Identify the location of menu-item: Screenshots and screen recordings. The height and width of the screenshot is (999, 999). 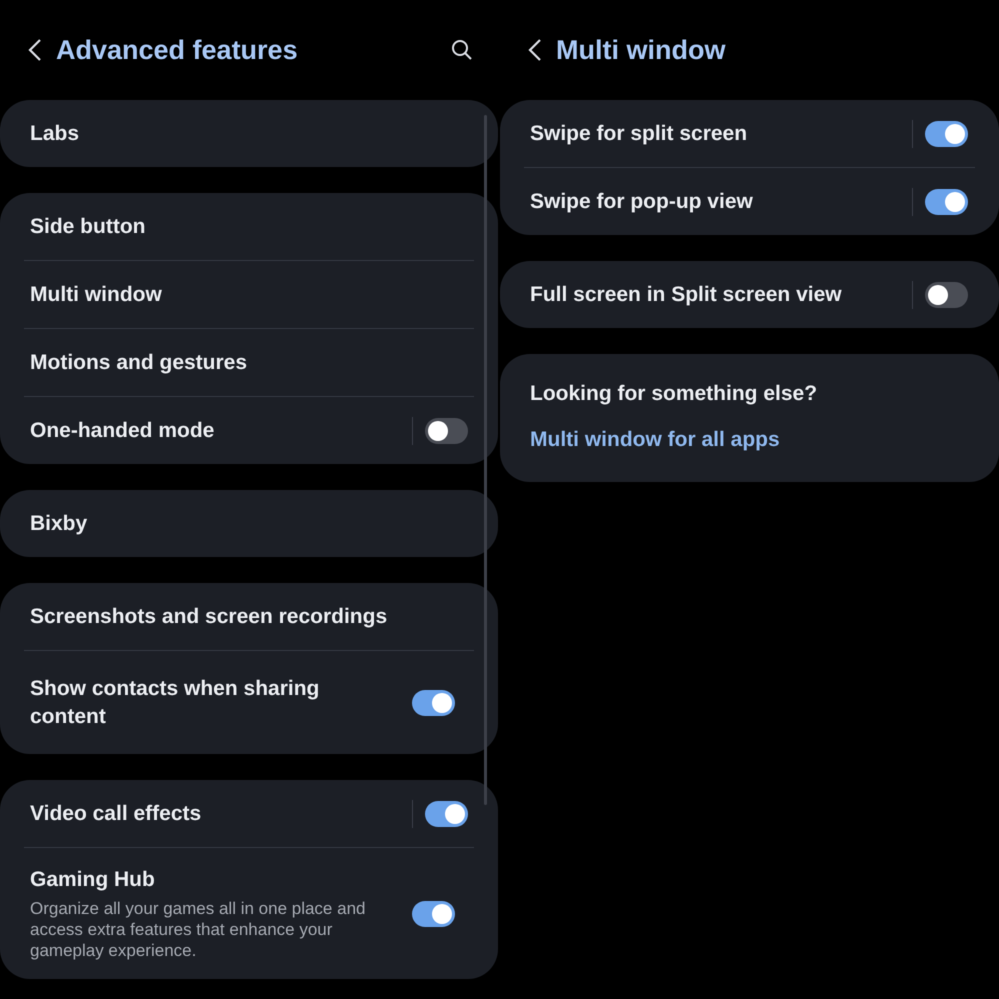
(252, 616).